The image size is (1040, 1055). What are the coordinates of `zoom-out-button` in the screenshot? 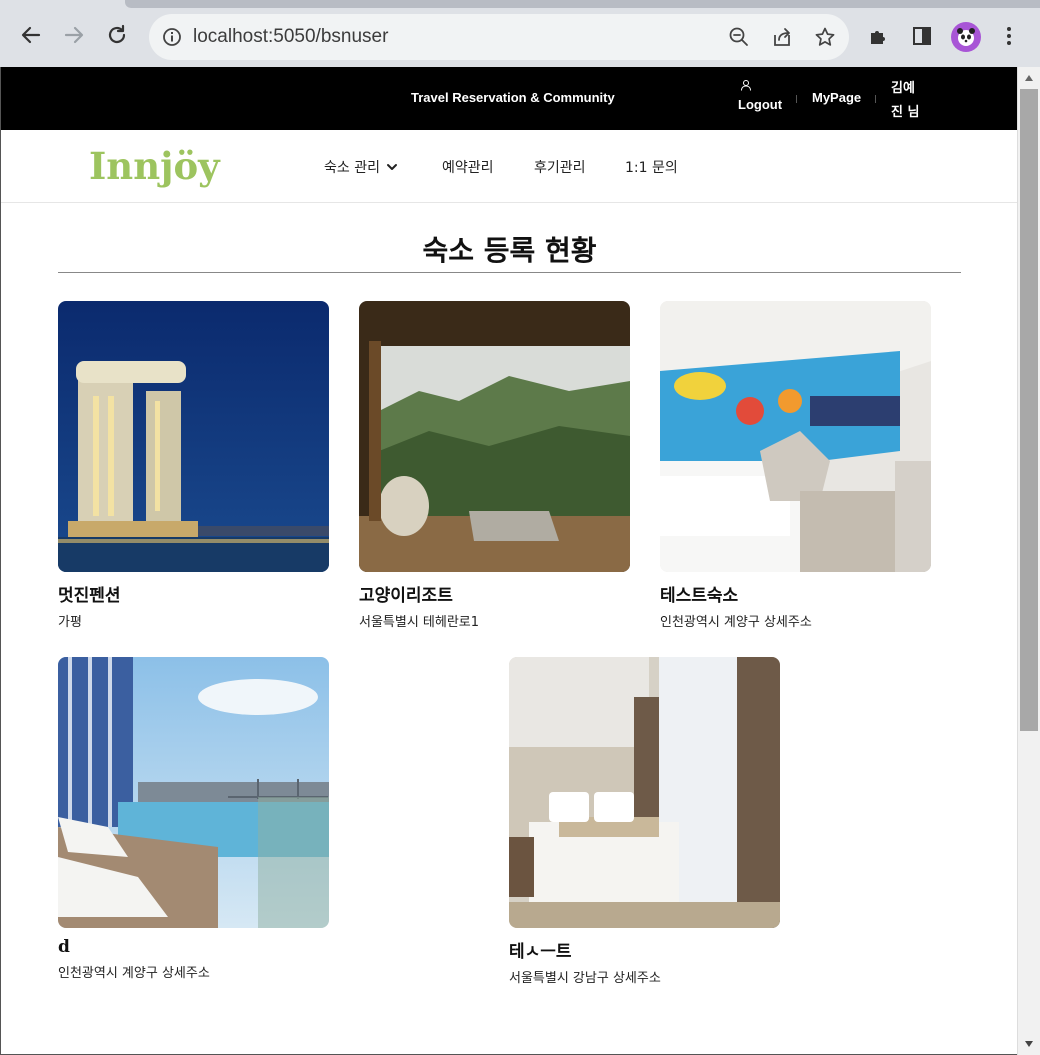 It's located at (739, 37).